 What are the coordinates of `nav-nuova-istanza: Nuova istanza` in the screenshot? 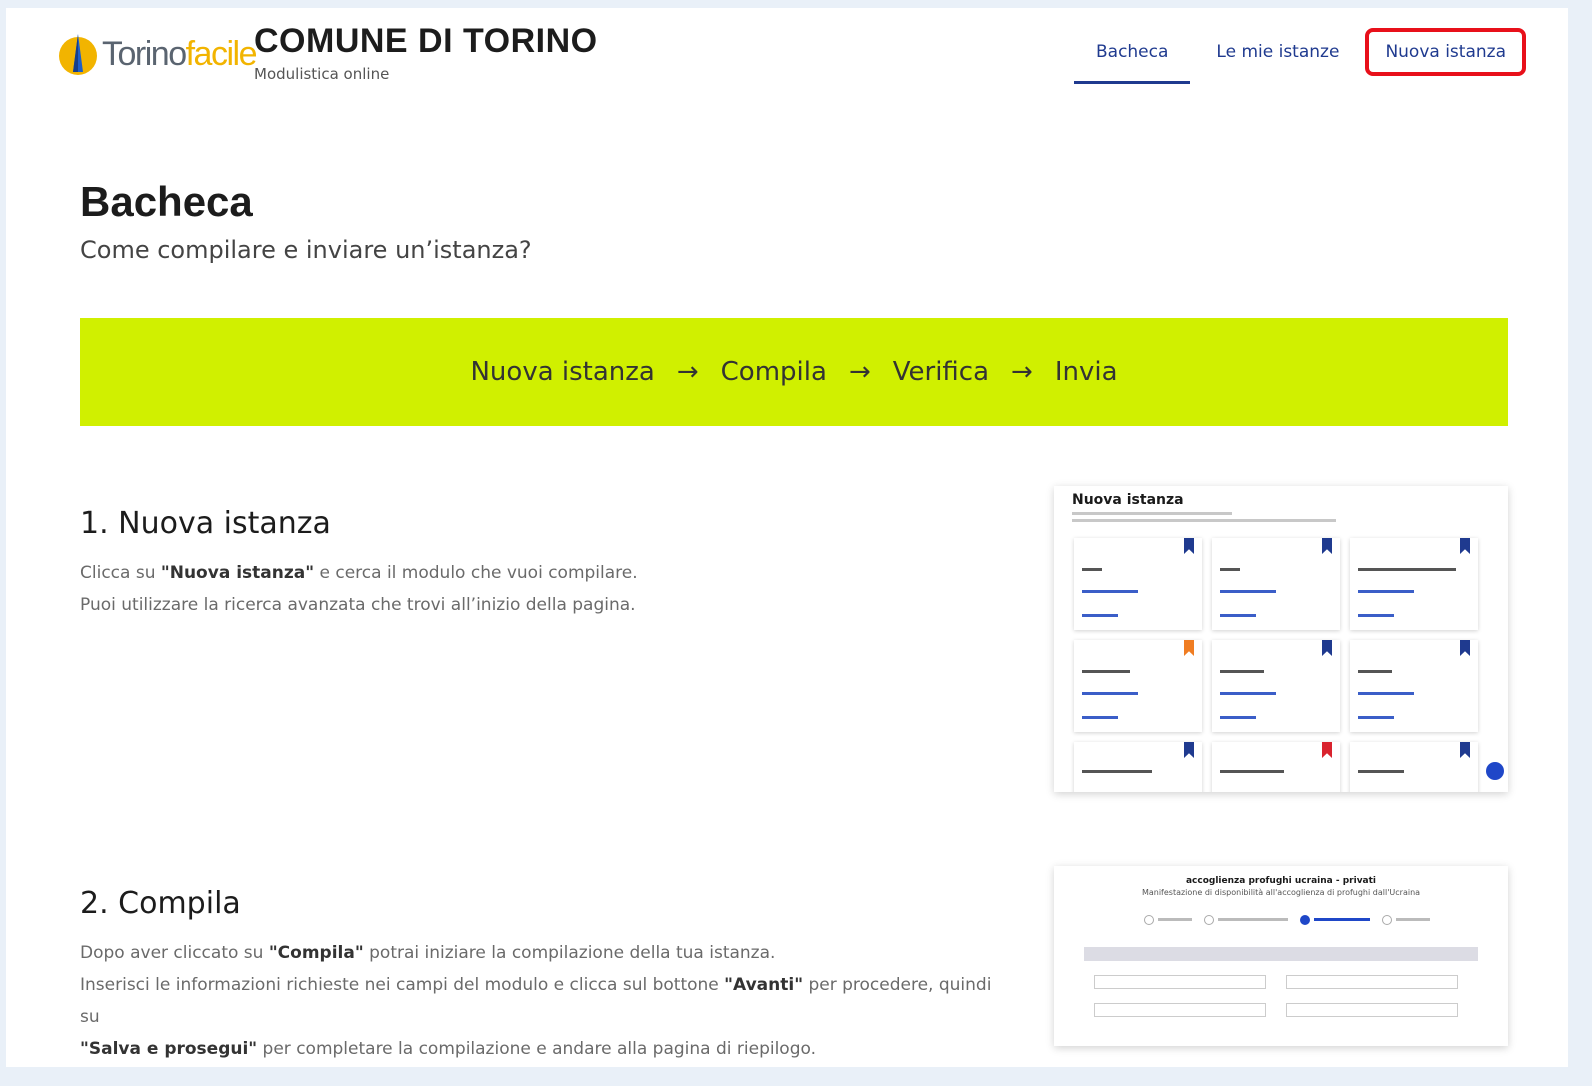 It's located at (1445, 52).